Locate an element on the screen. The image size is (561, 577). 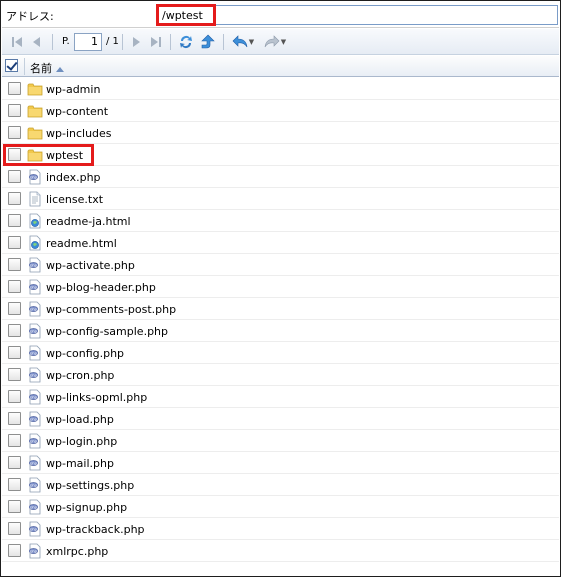
list-item: php wp-login.php is located at coordinates (280, 441).